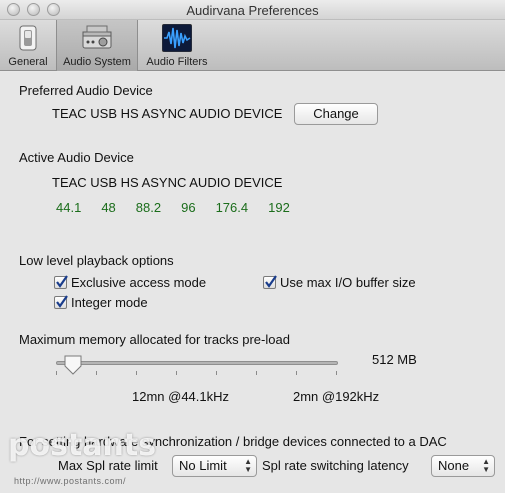 This screenshot has height=493, width=505. What do you see at coordinates (336, 396) in the screenshot?
I see `memory-duration-192k: 2mn @192kHz` at bounding box center [336, 396].